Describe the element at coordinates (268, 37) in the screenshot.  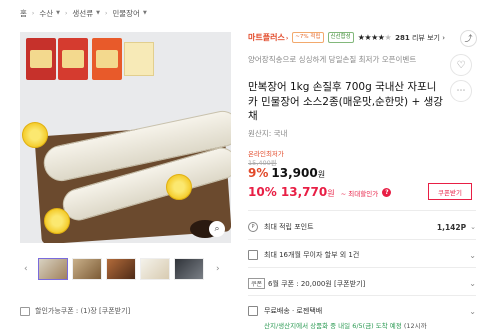
I see `brand-link: 마트플러스›` at that location.